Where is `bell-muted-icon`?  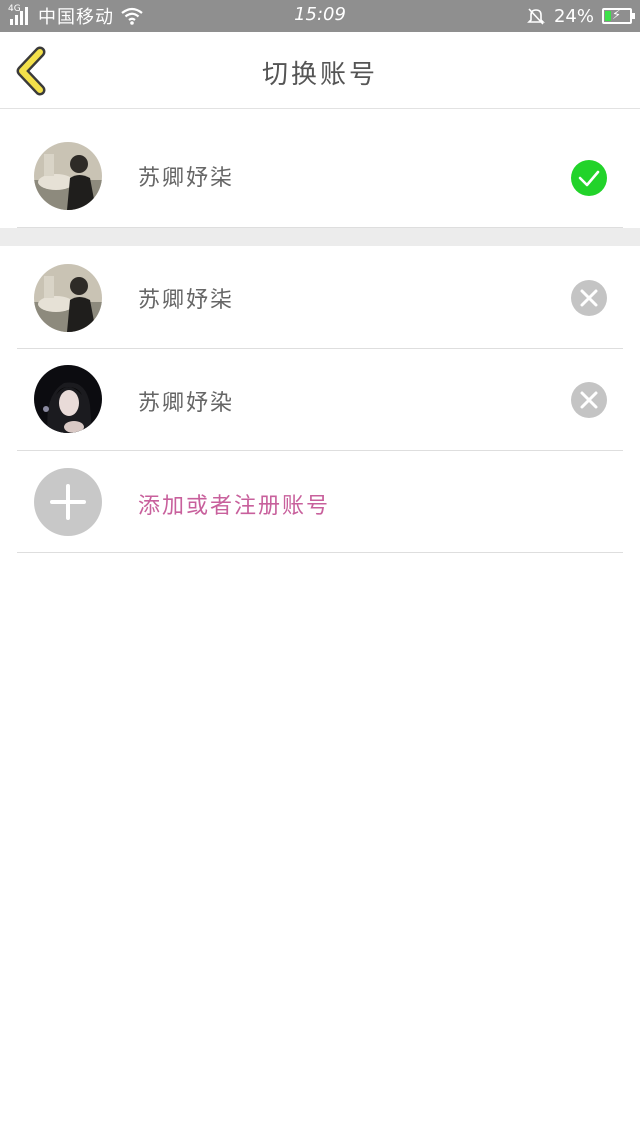
bell-muted-icon is located at coordinates (536, 16).